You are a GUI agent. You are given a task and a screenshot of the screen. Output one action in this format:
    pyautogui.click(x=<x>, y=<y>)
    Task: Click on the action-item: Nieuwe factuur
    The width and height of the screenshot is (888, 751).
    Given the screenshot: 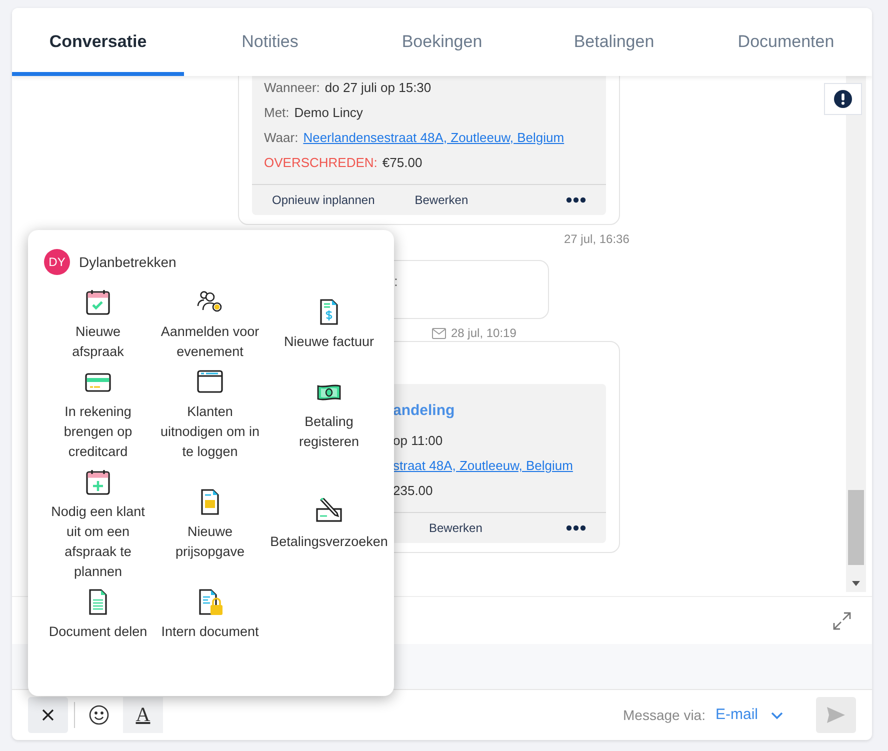 What is the action you would take?
    pyautogui.click(x=329, y=325)
    